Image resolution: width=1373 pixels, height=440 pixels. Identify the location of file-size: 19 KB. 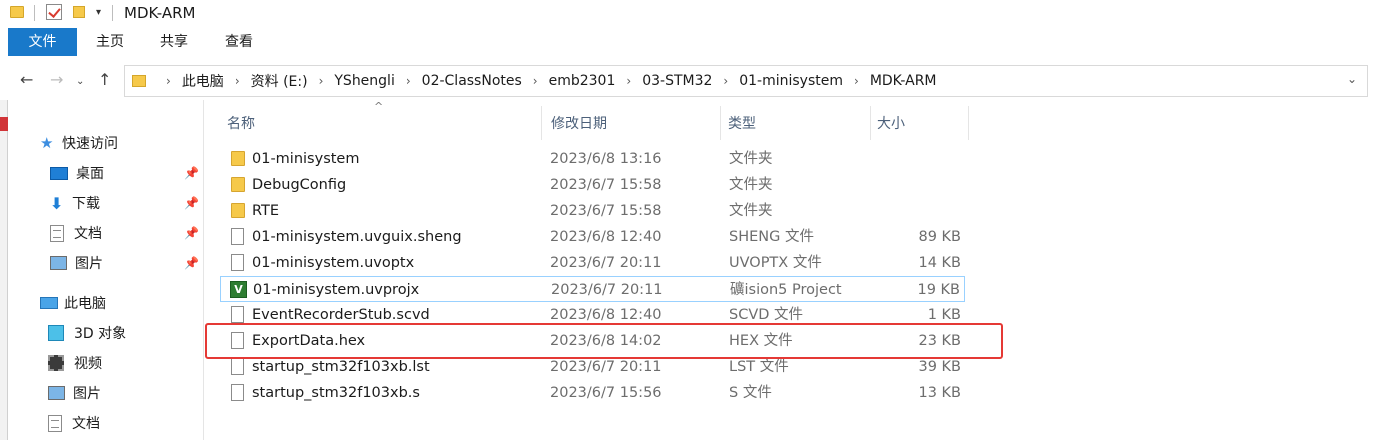
(938, 290).